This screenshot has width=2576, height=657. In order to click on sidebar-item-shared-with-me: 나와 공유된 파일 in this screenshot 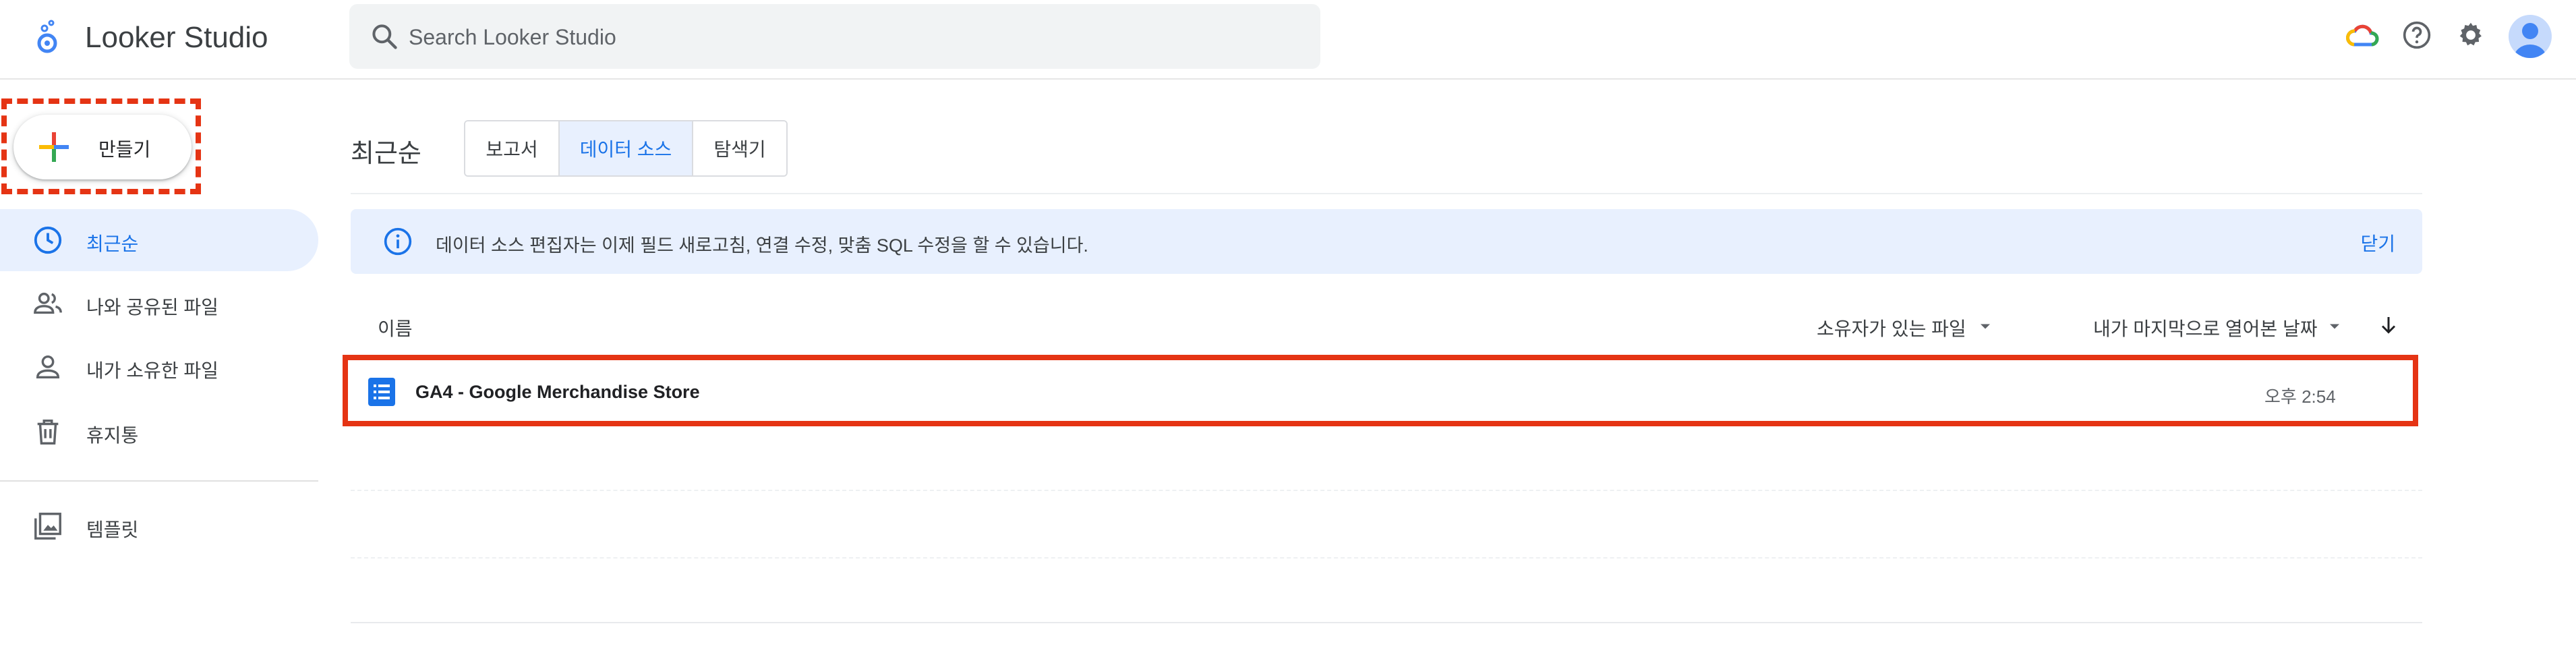, I will do `click(159, 304)`.